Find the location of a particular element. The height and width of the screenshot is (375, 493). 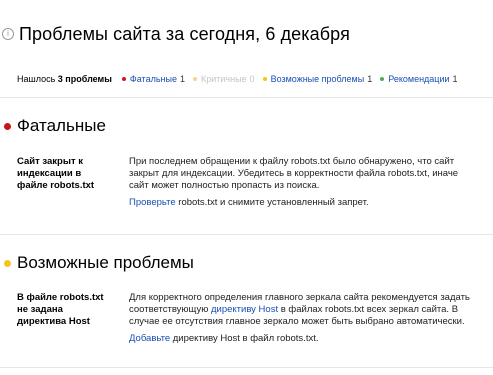

filter-critical: Критичные 0 is located at coordinates (223, 79).